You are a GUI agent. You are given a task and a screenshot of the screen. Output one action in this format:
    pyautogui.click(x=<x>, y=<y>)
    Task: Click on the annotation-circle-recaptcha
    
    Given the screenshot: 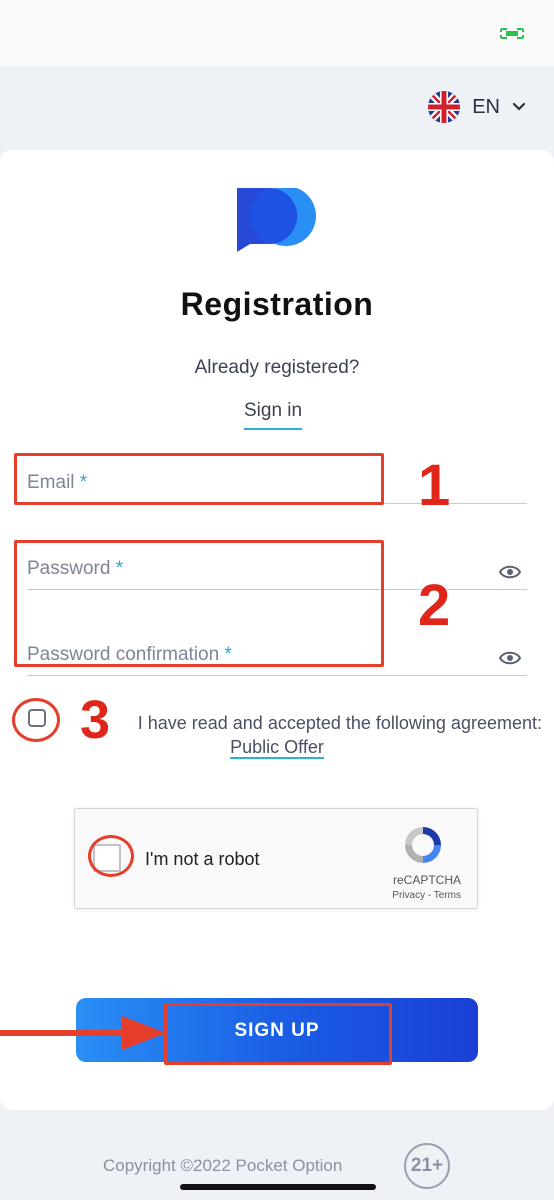 What is the action you would take?
    pyautogui.click(x=111, y=856)
    